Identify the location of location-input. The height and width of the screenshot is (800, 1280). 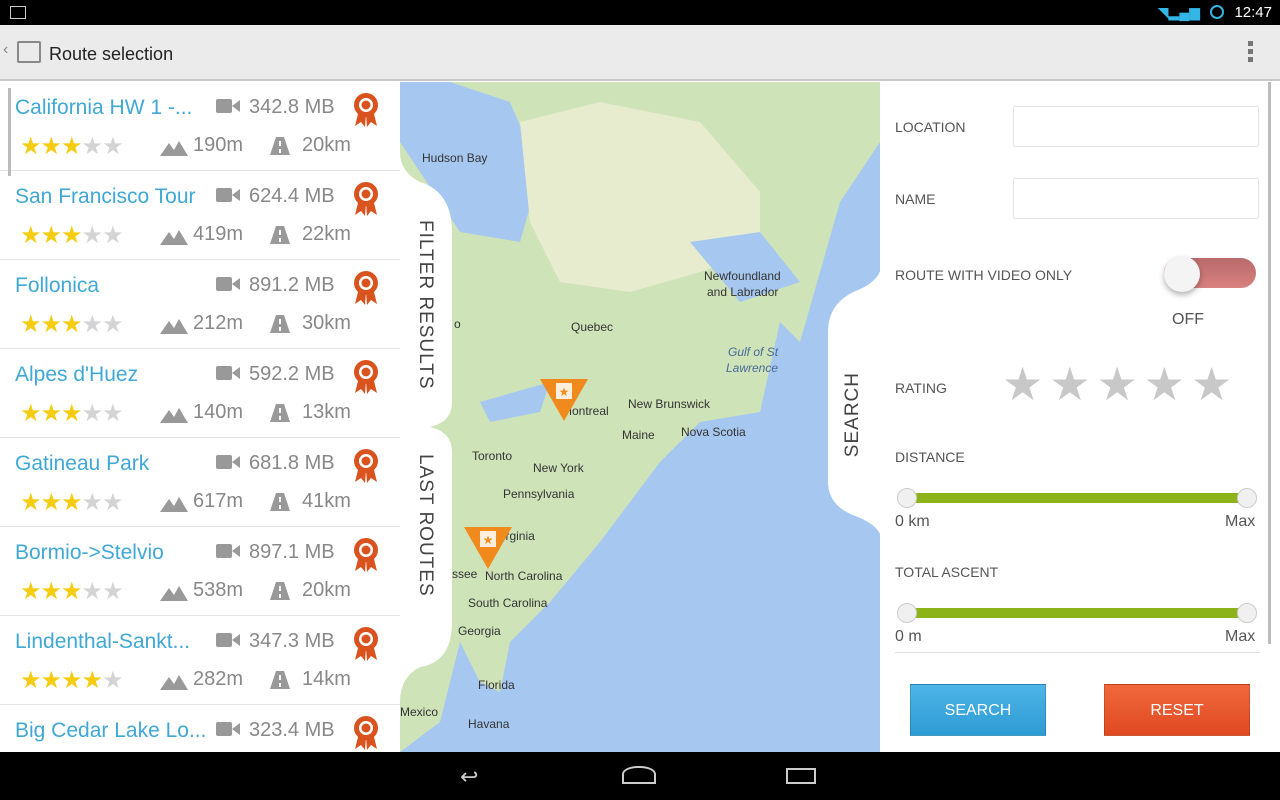
(1136, 126).